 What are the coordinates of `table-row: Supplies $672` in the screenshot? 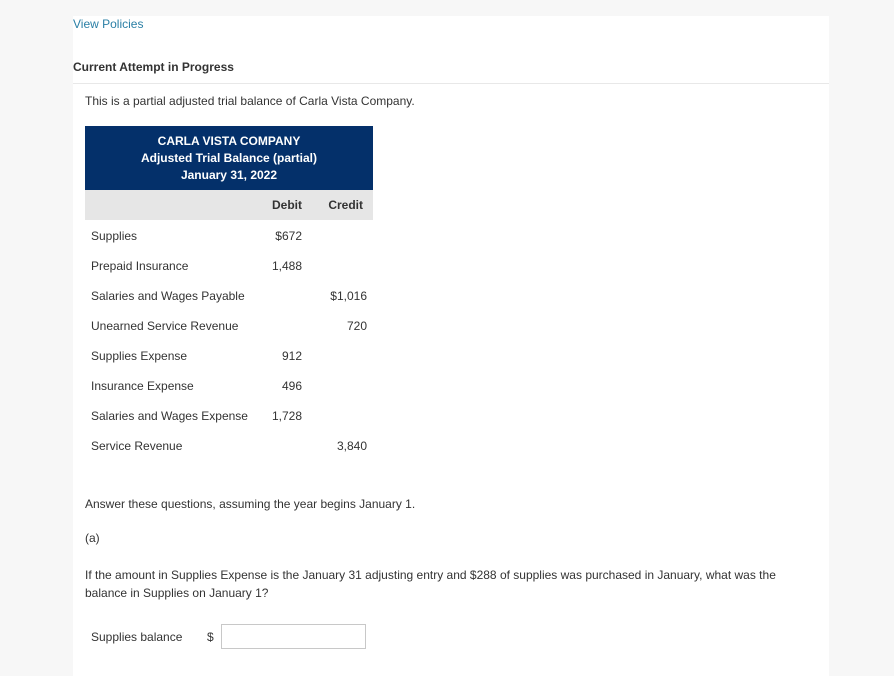 It's located at (229, 244).